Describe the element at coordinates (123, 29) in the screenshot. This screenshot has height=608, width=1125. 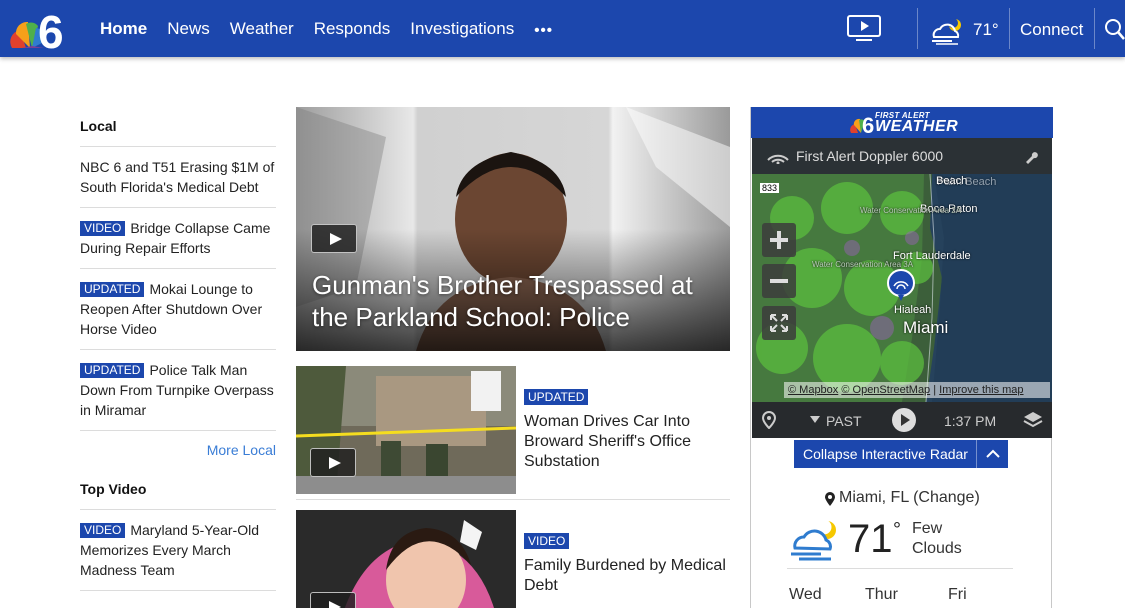
I see `nav-home: Home` at that location.